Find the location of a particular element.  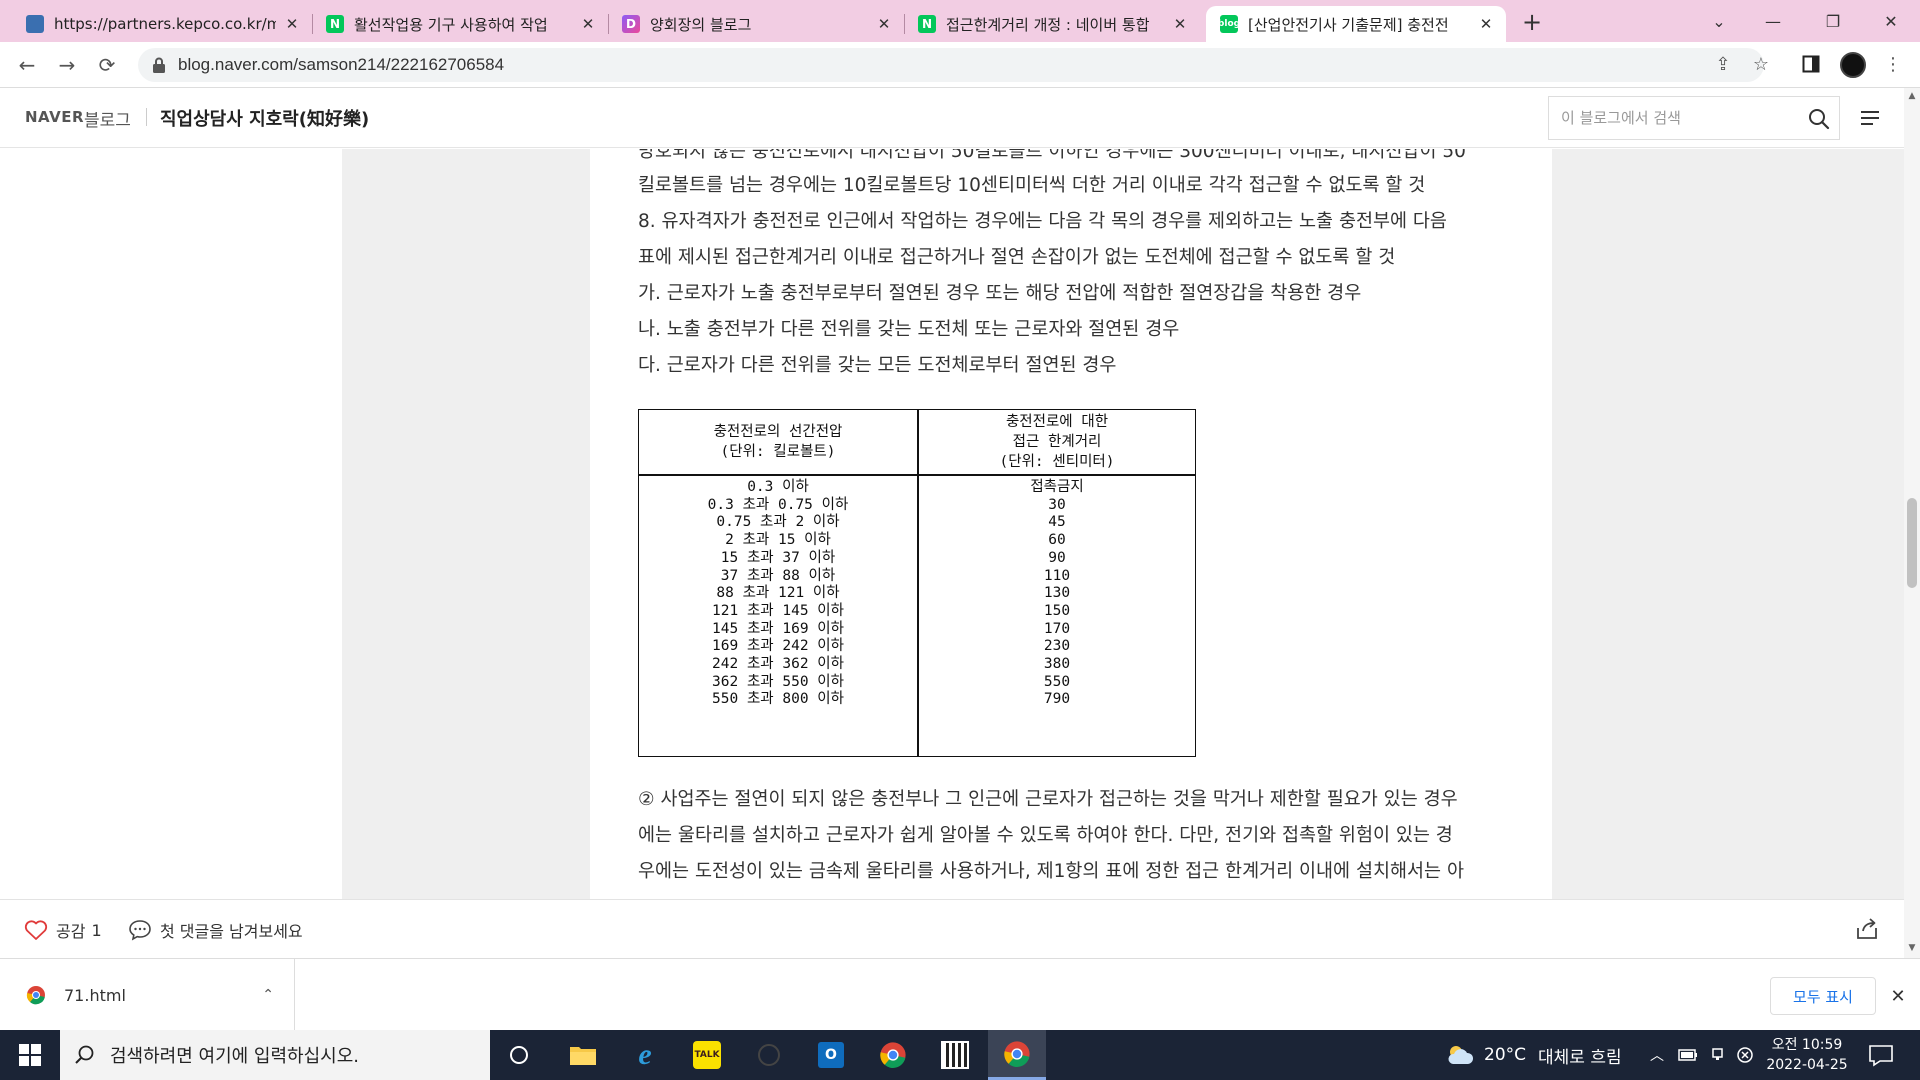

tab-title: 양회장의 블로그 is located at coordinates (701, 24).